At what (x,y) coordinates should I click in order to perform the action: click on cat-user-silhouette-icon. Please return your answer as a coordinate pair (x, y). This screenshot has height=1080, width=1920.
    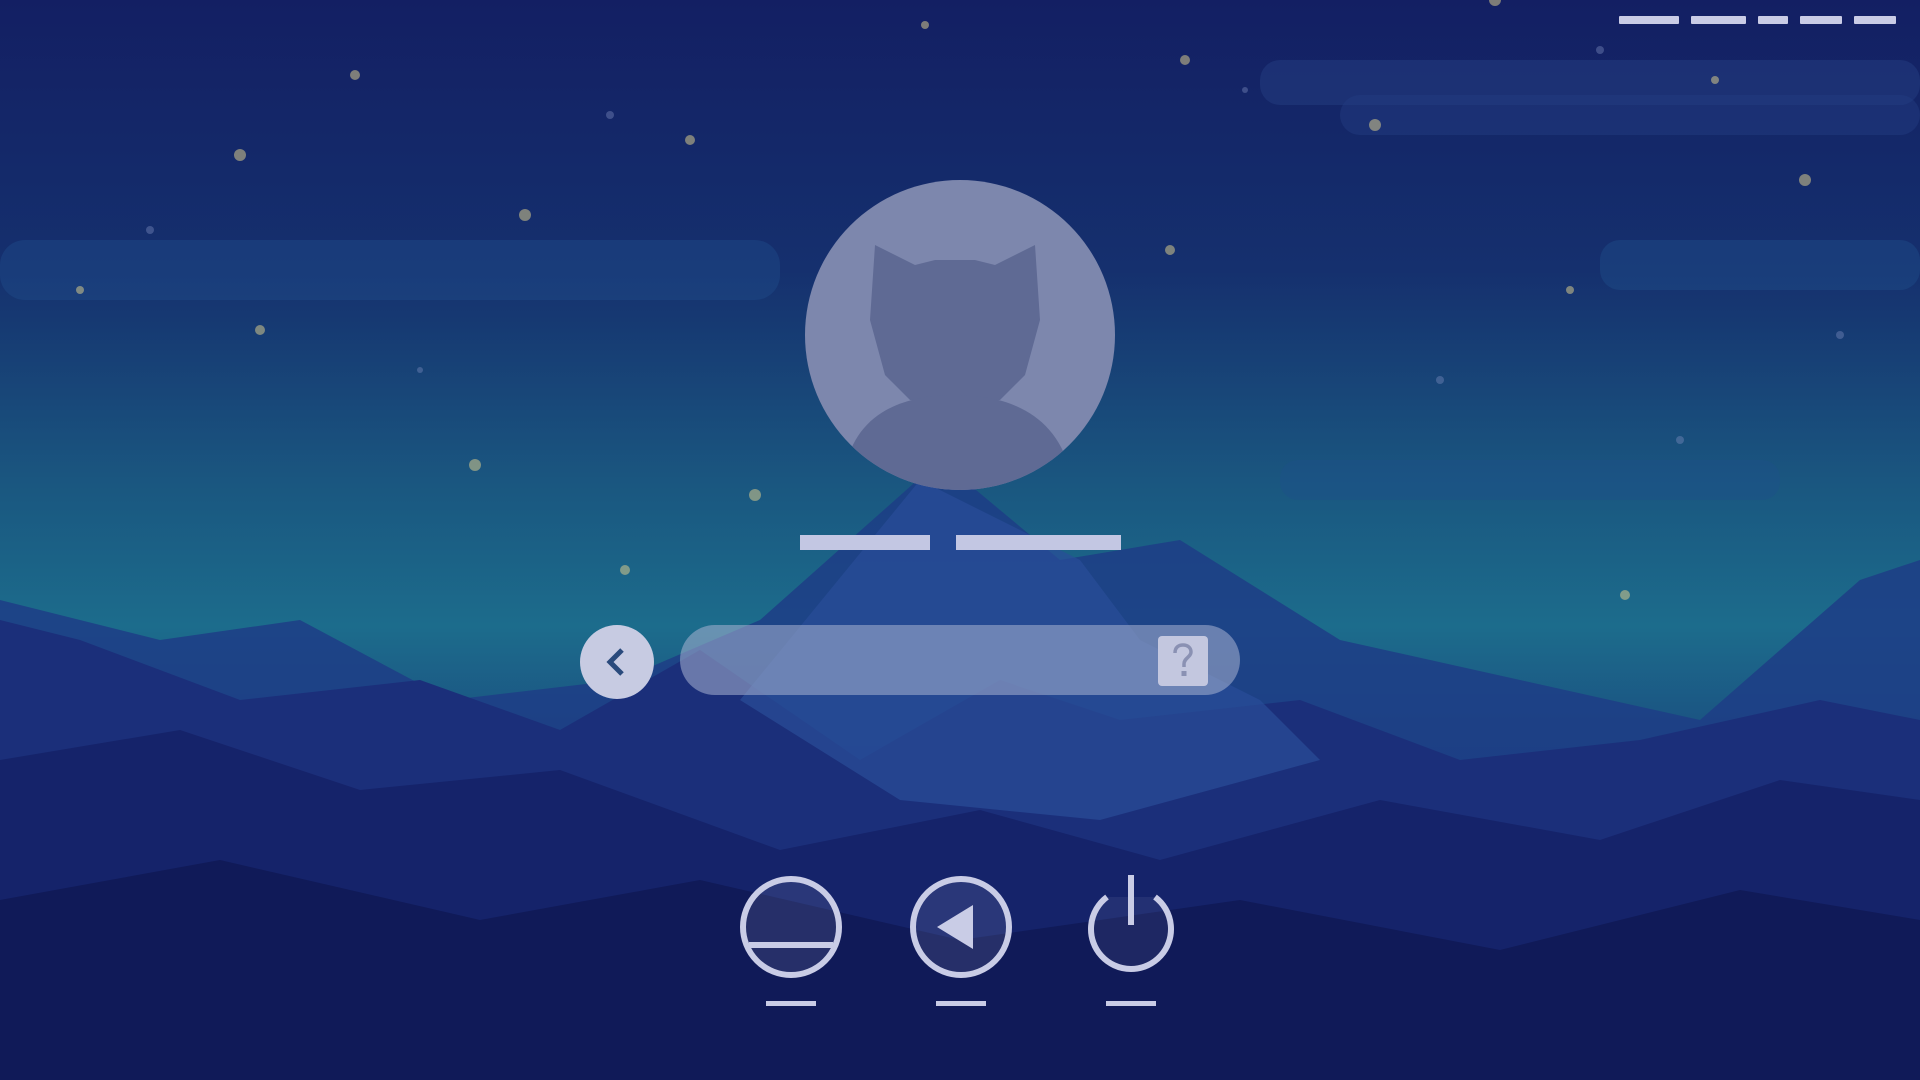
    Looking at the image, I should click on (960, 367).